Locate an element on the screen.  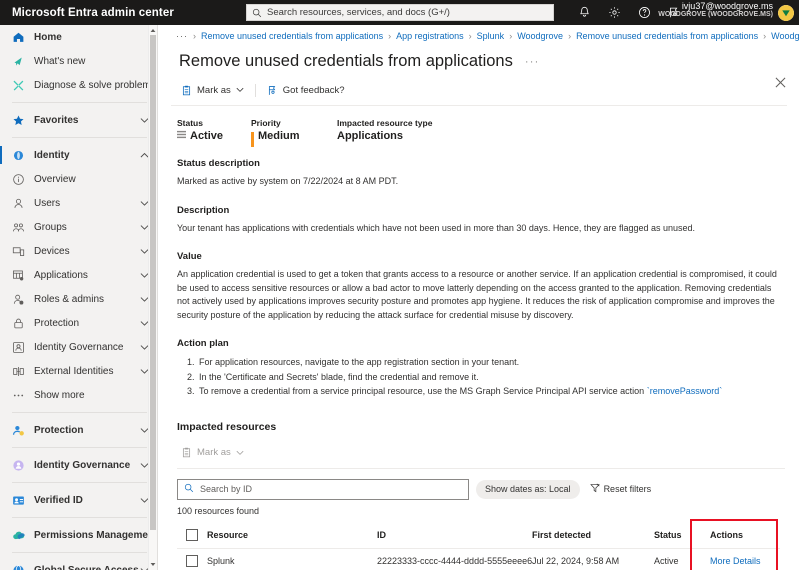
applications-icon is located at coordinates (18, 275).